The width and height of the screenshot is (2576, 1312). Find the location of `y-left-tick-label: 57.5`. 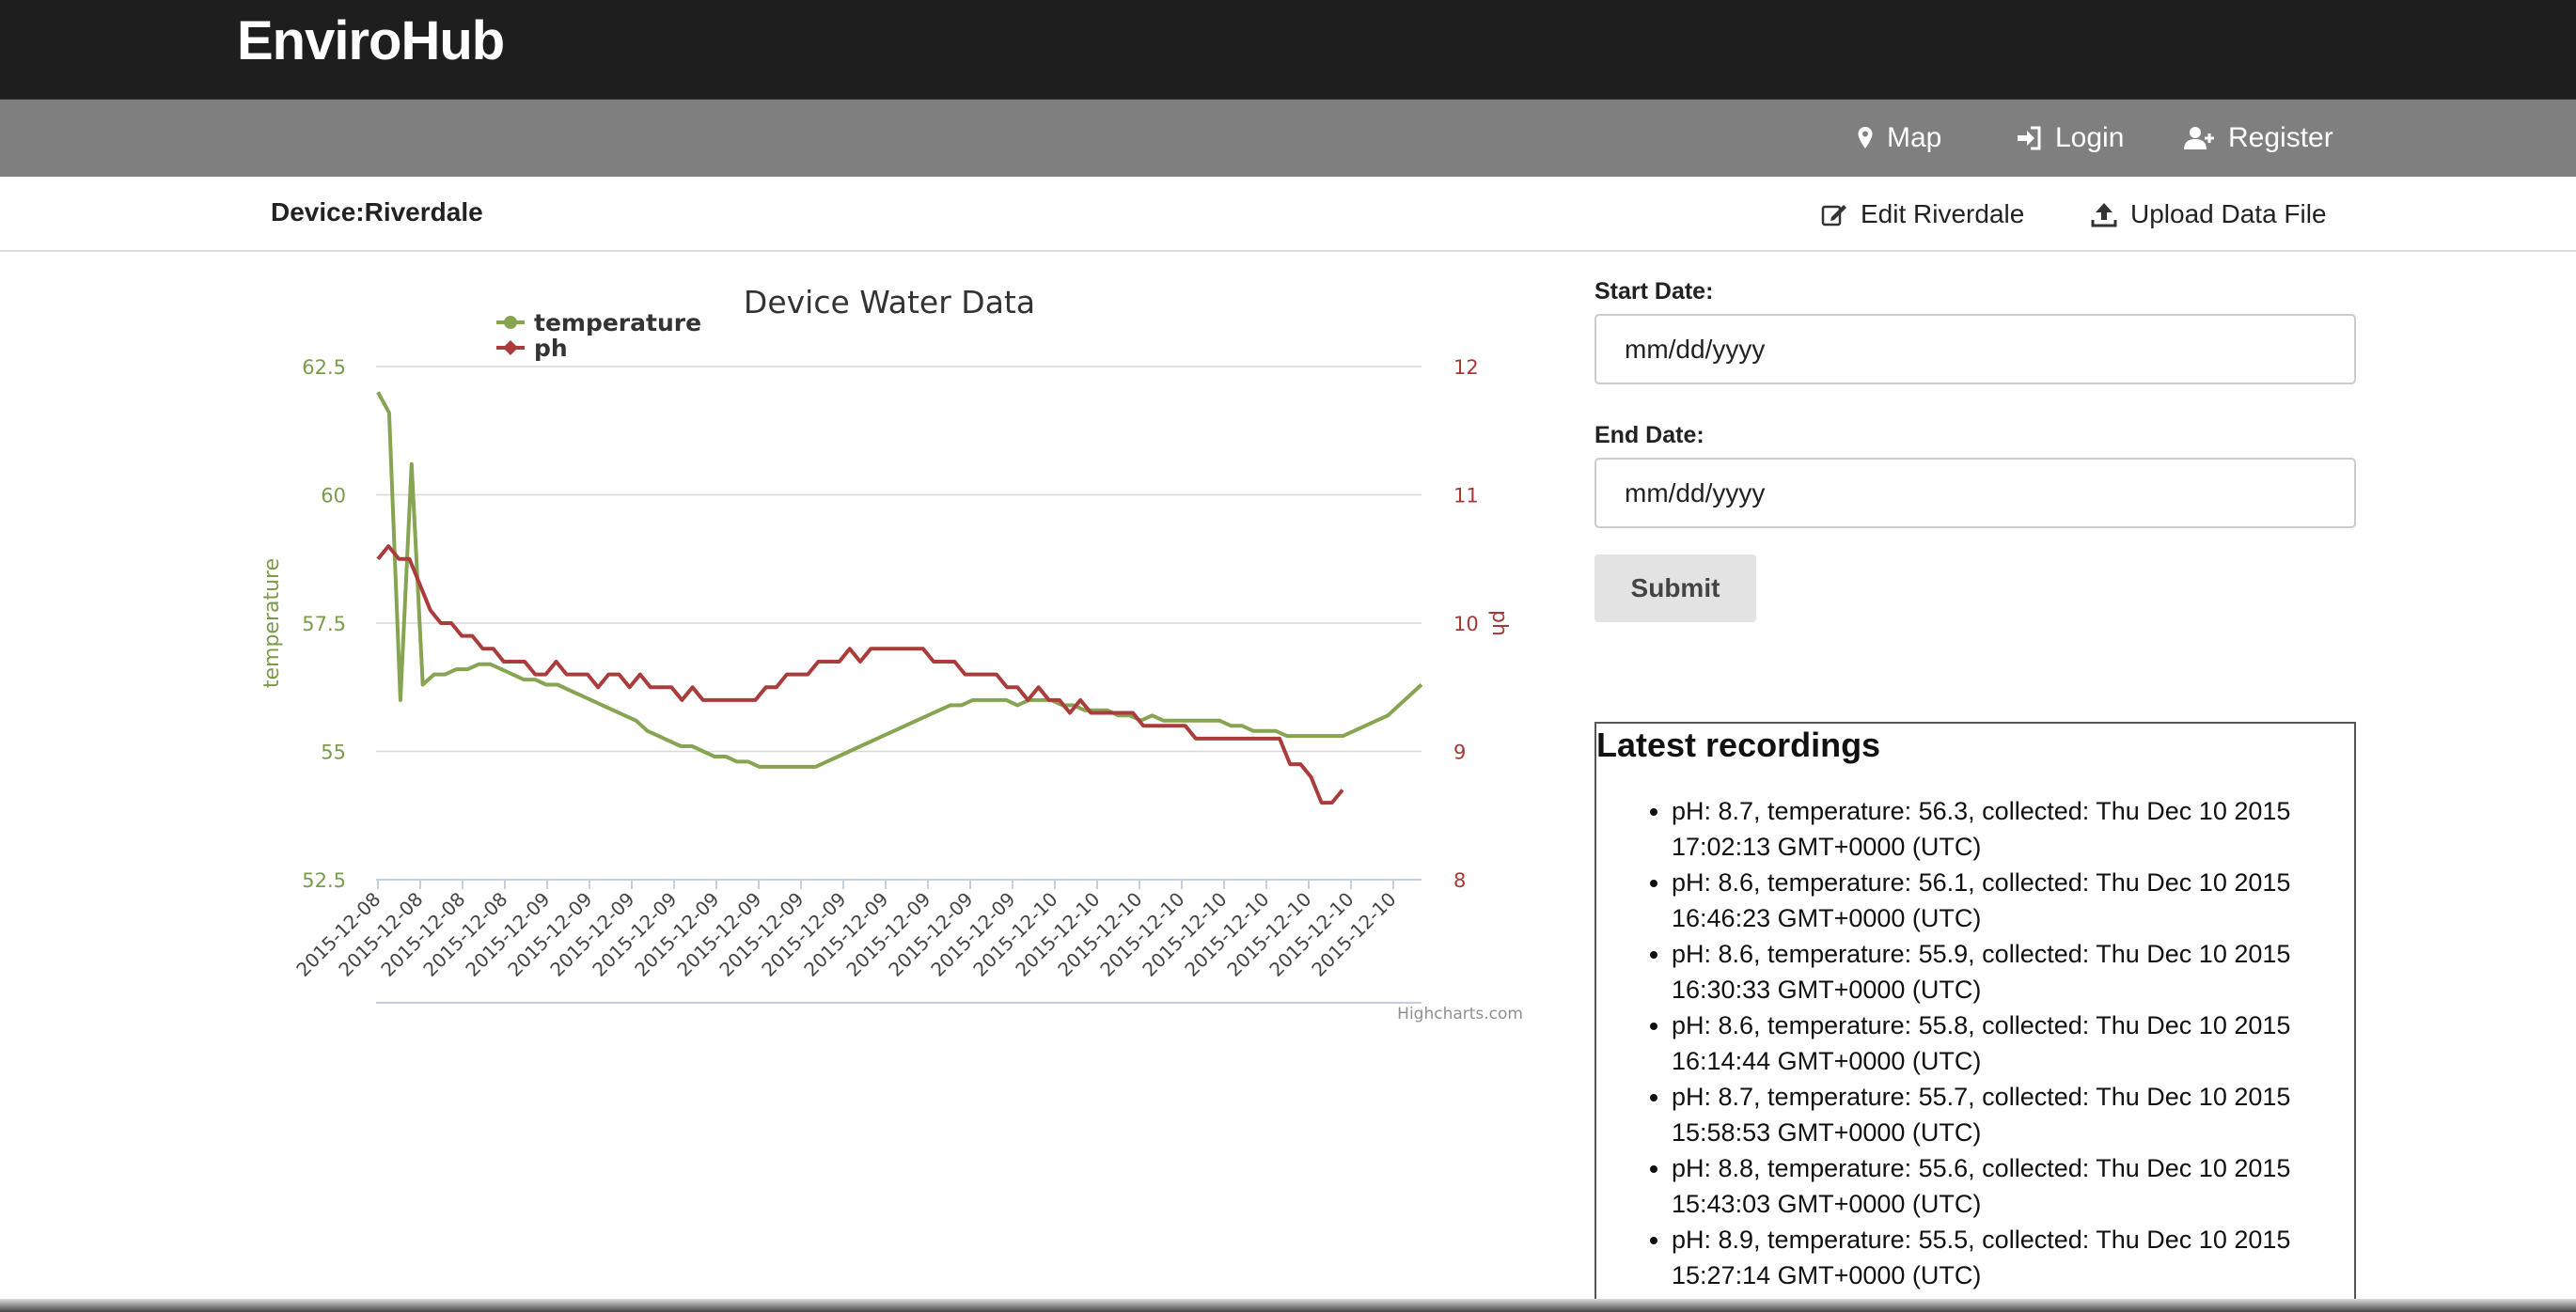

y-left-tick-label: 57.5 is located at coordinates (324, 624).